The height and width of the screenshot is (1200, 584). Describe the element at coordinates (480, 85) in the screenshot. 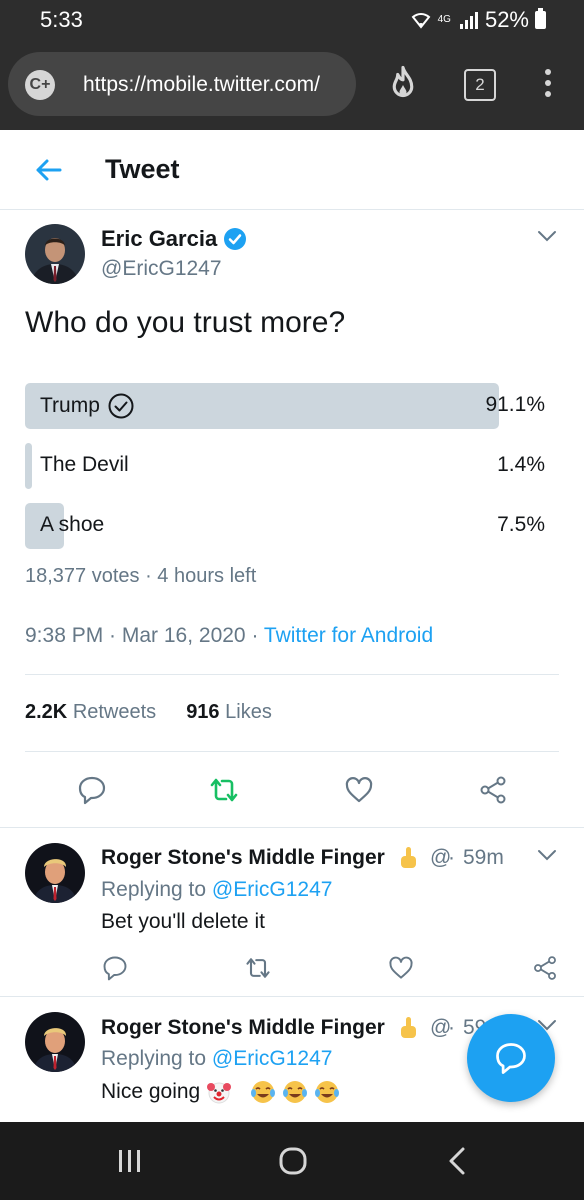

I see `tabs-button: 2` at that location.